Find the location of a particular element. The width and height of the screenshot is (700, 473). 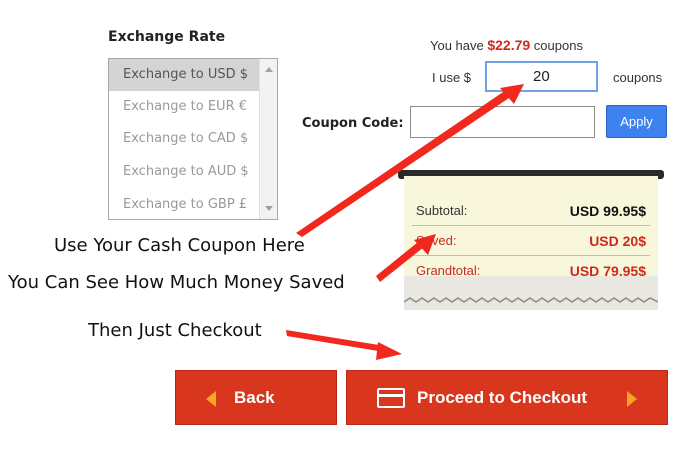

proceed-to-checkout-button: Proceed to Checkout is located at coordinates (507, 397).